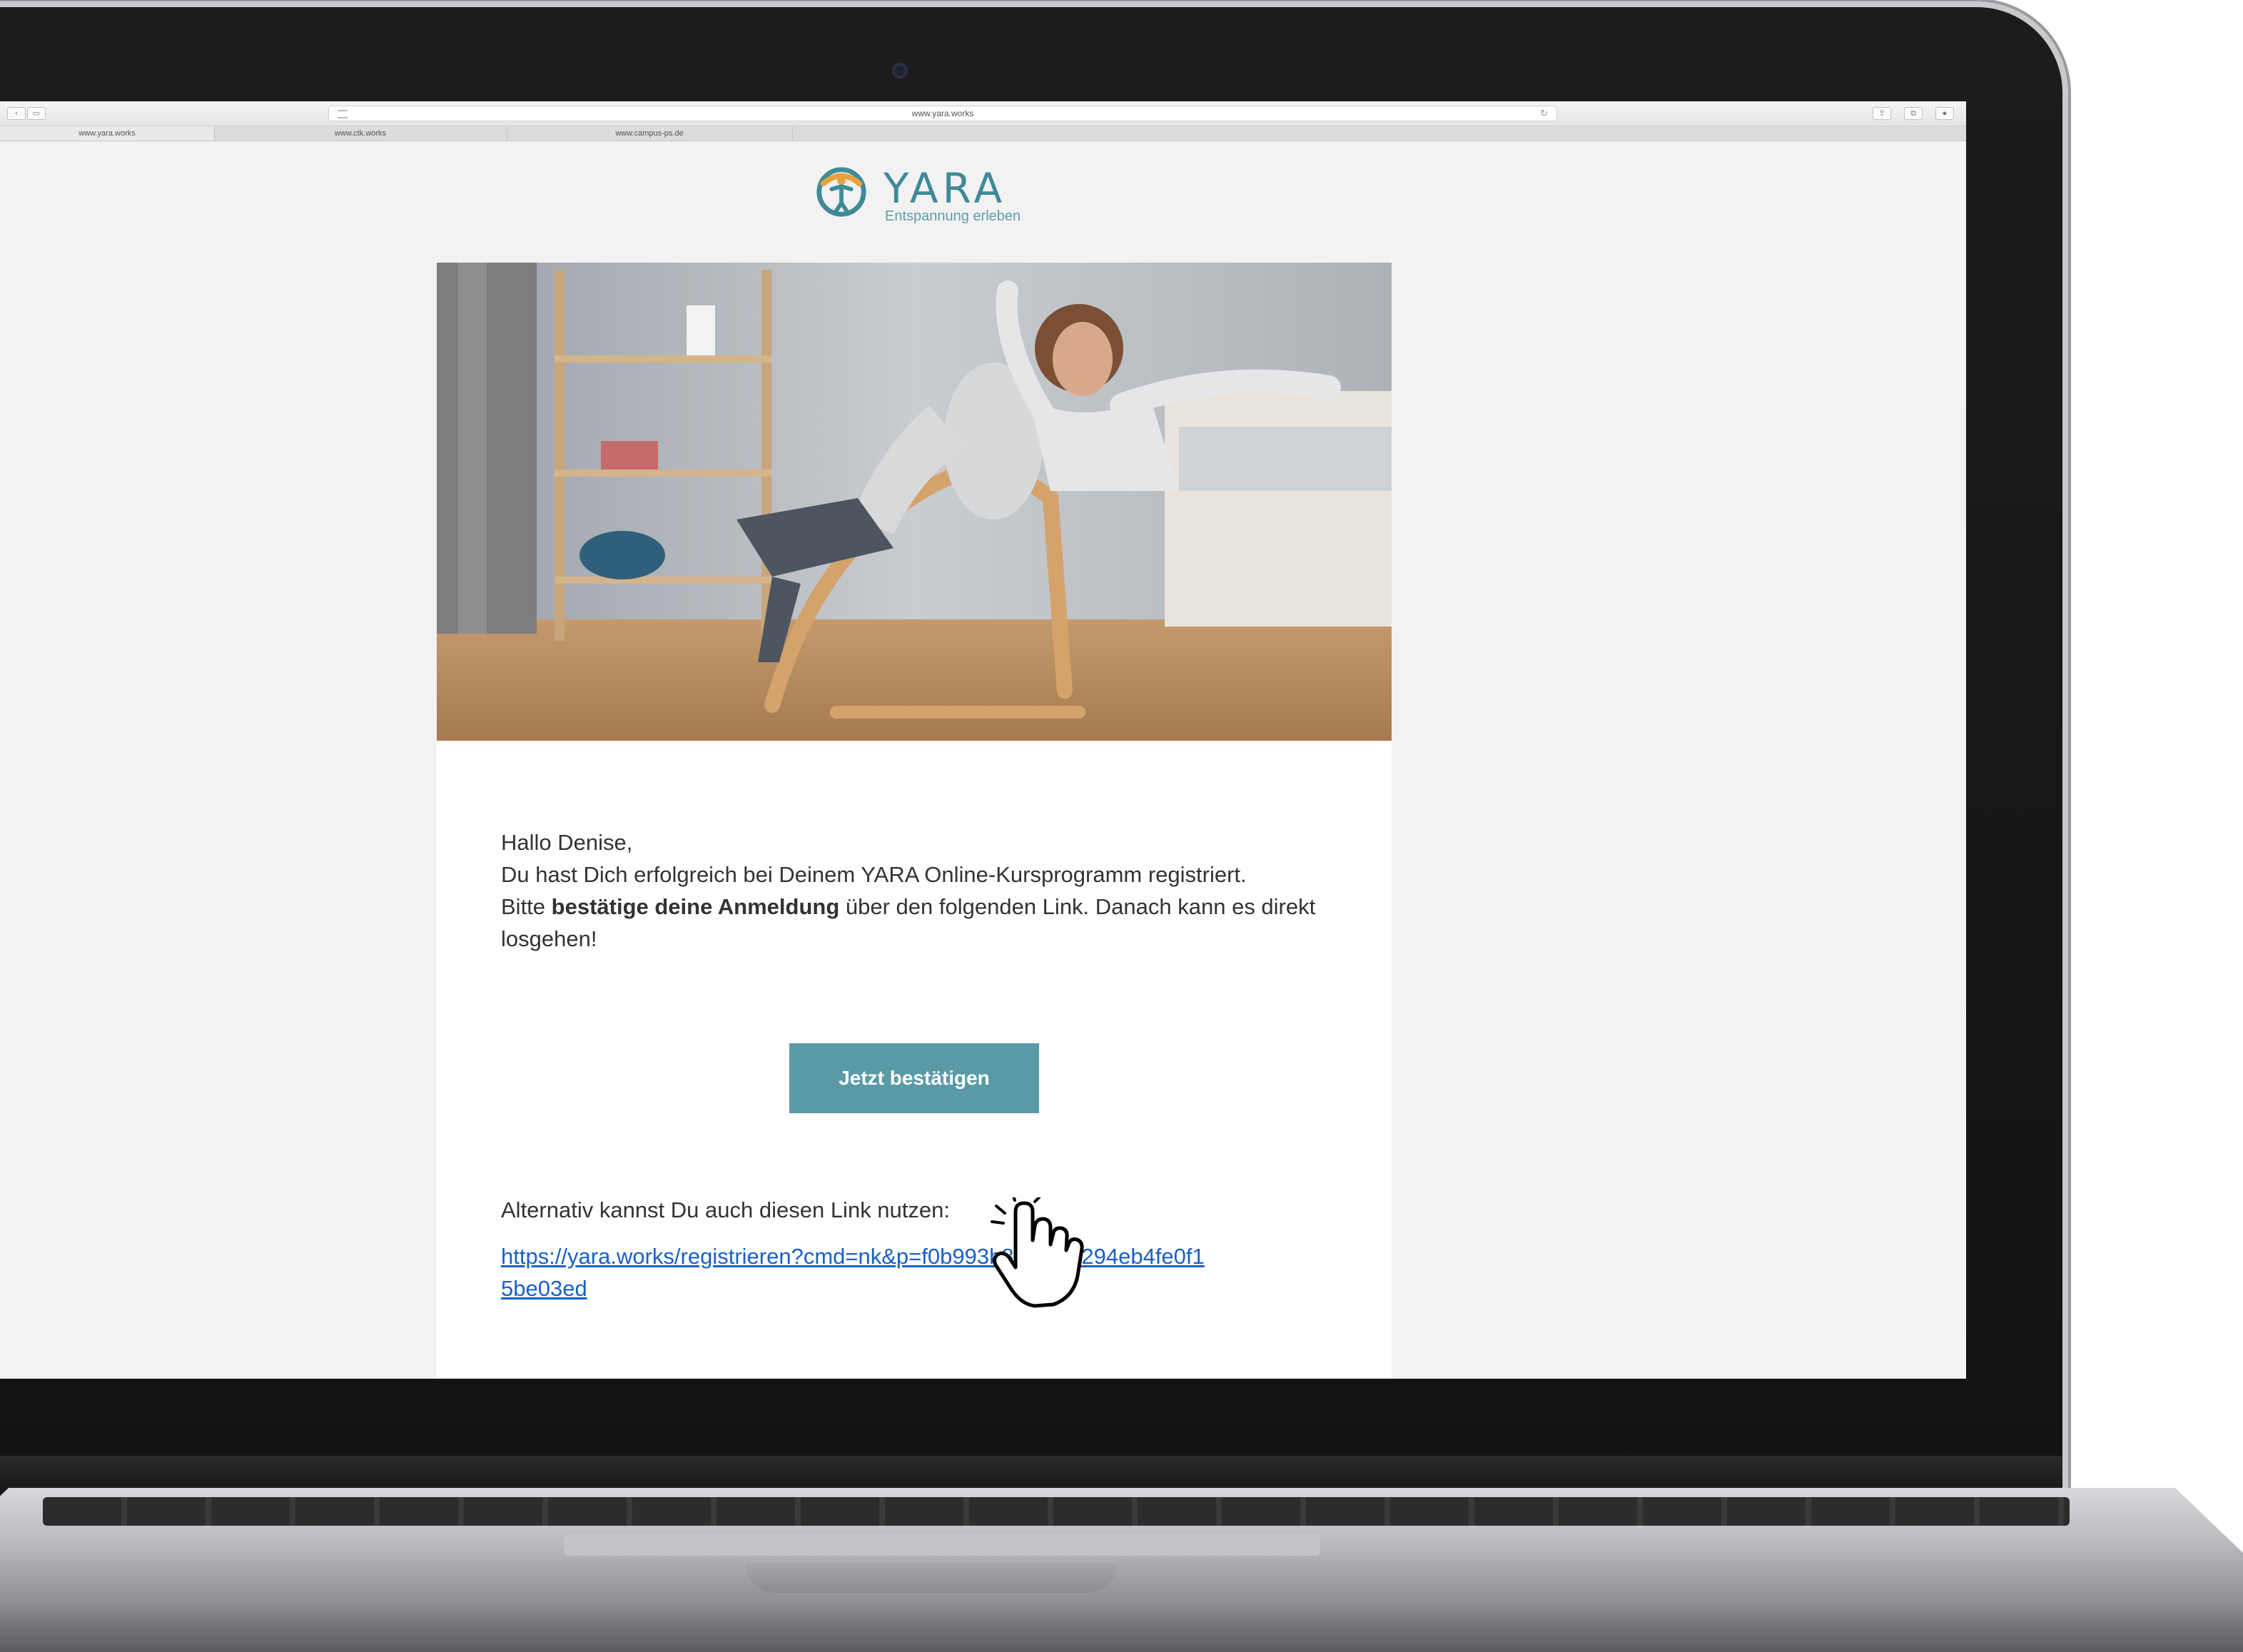 The image size is (2243, 1652). I want to click on keyboard, so click(1056, 1511).